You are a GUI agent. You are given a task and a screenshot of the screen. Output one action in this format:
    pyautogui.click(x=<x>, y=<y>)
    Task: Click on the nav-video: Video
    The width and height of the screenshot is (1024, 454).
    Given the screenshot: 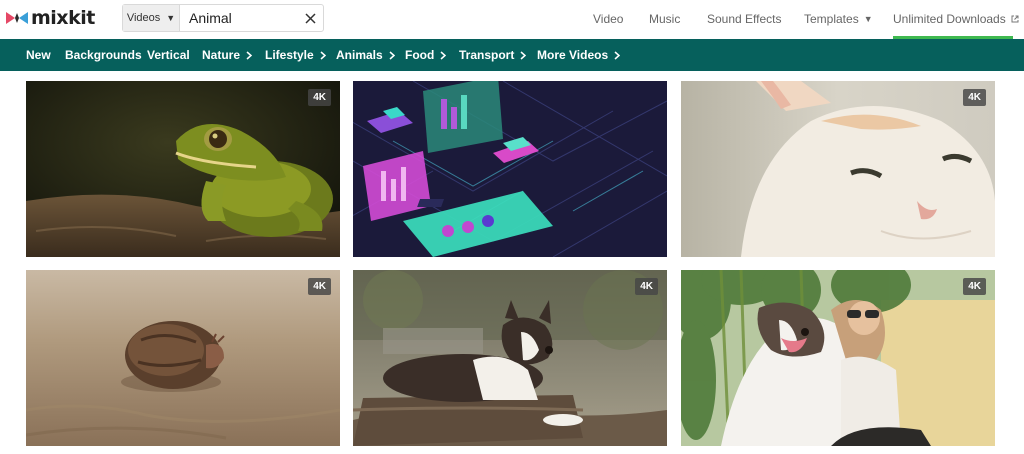 What is the action you would take?
    pyautogui.click(x=608, y=18)
    